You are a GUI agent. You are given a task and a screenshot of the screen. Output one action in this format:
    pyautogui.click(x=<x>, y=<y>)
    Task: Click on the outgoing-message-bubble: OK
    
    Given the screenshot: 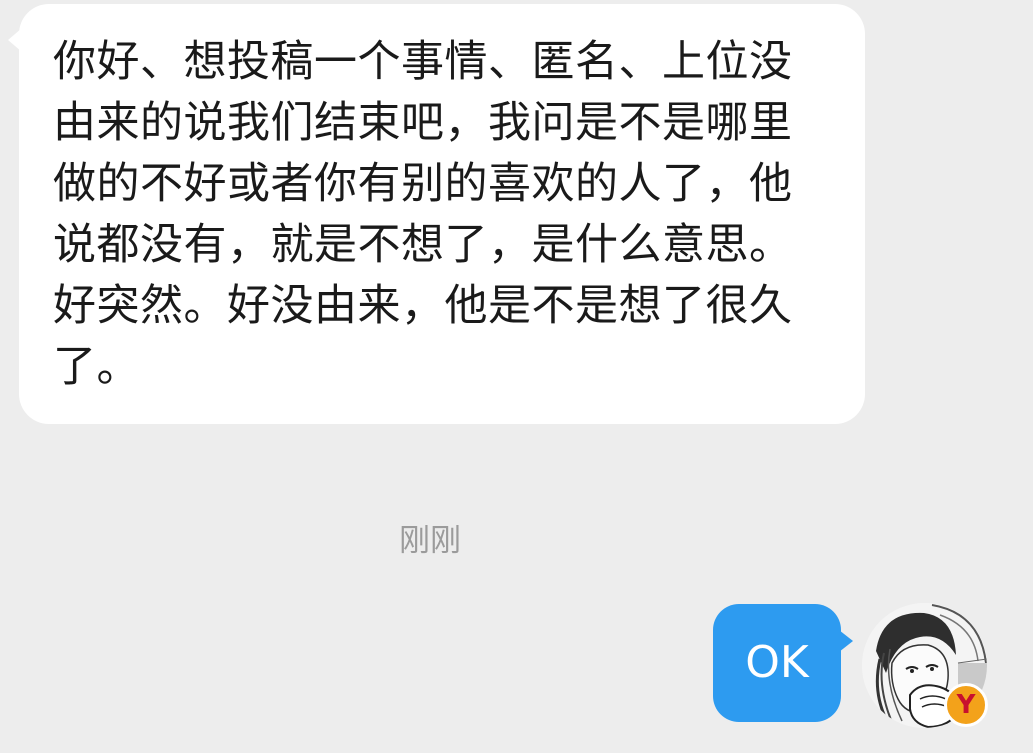 What is the action you would take?
    pyautogui.click(x=783, y=663)
    